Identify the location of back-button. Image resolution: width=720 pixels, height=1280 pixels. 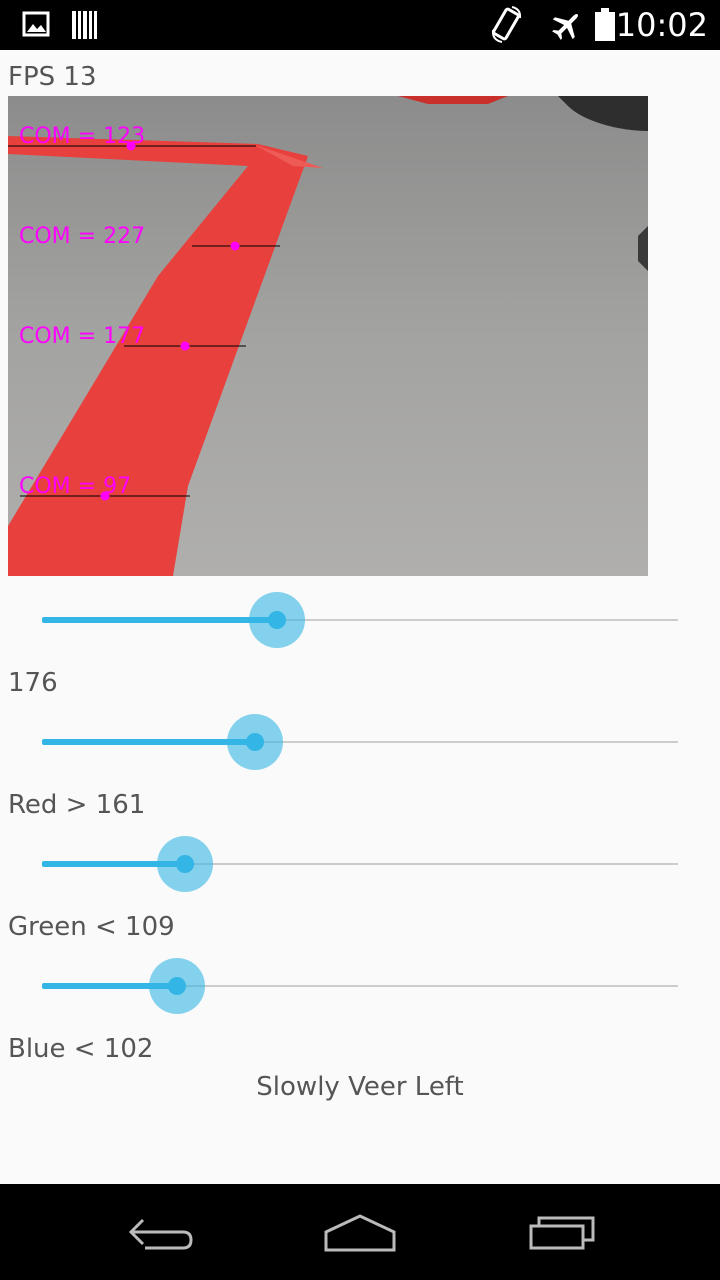
(160, 1232).